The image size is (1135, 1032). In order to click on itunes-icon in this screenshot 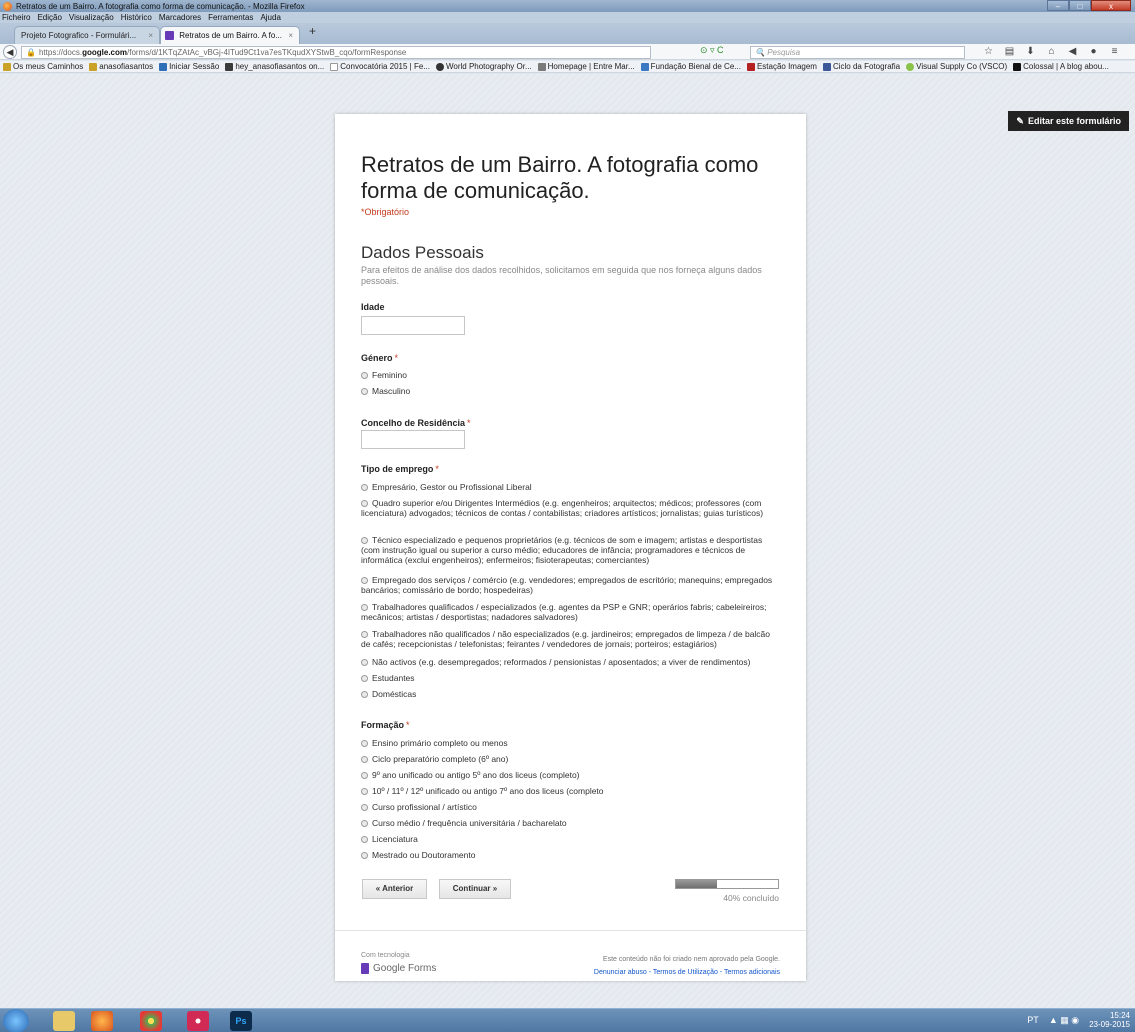, I will do `click(198, 1021)`.